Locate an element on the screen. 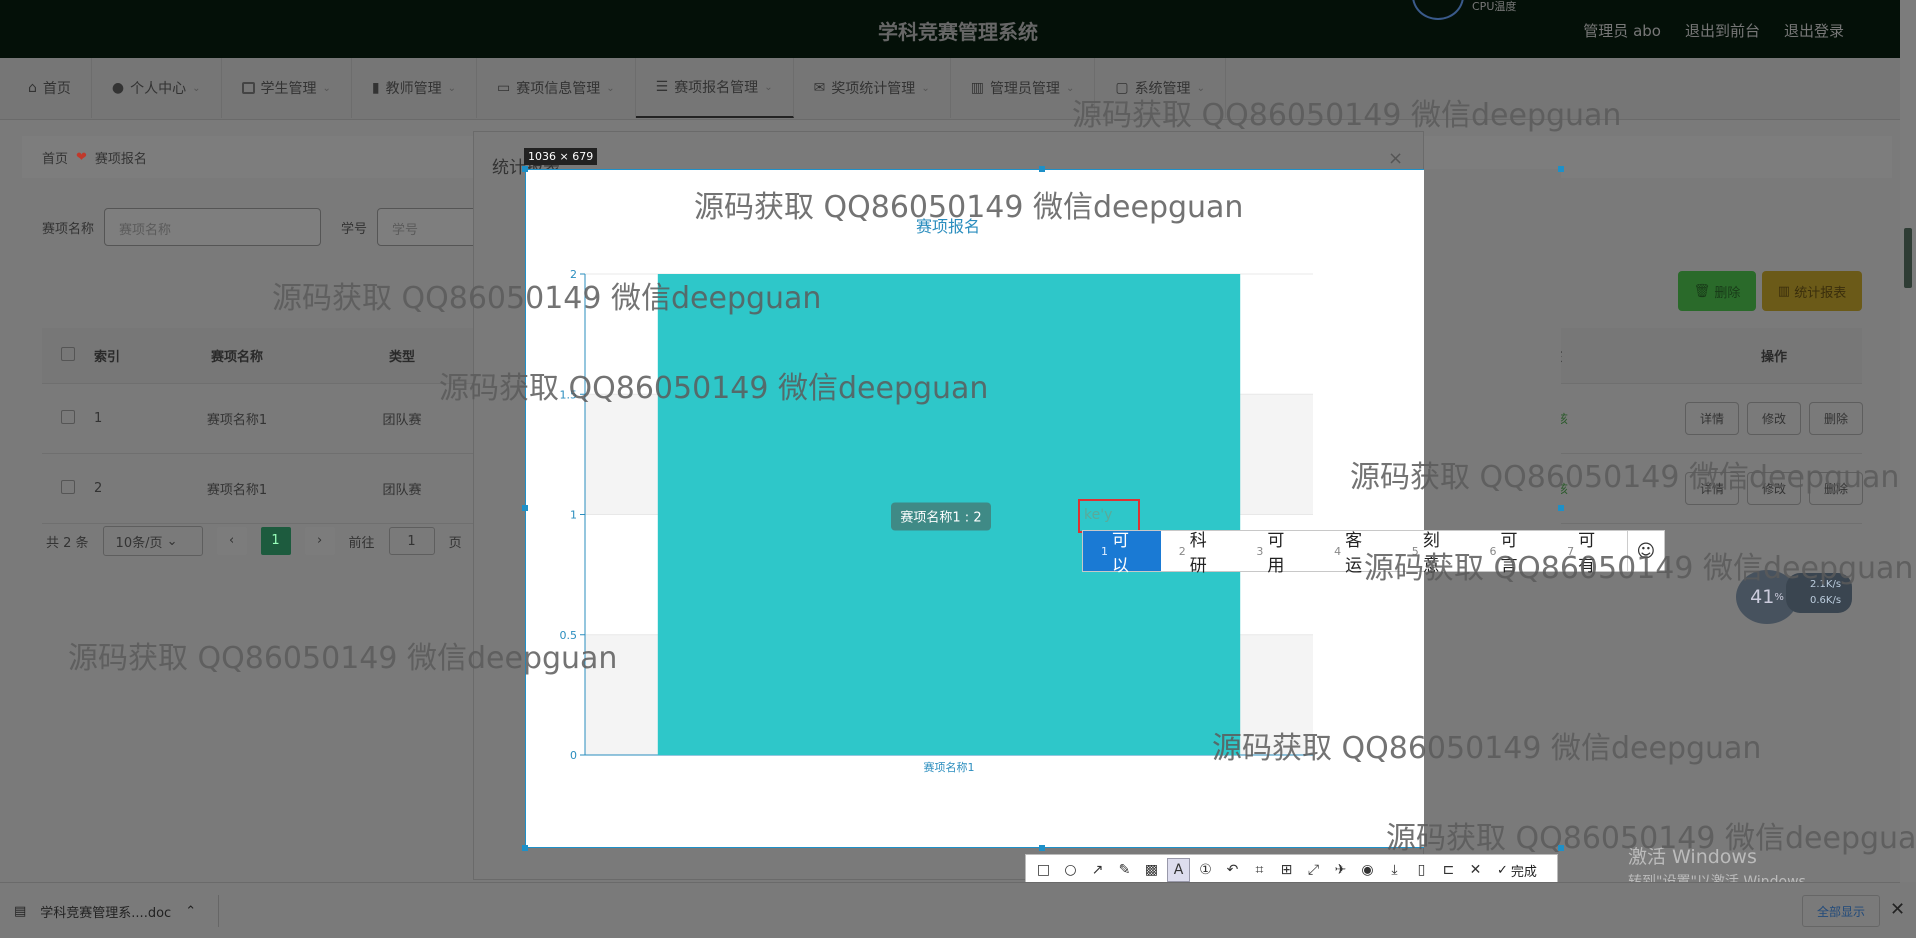  menu-student: 学生管理 ⌄ is located at coordinates (287, 88).